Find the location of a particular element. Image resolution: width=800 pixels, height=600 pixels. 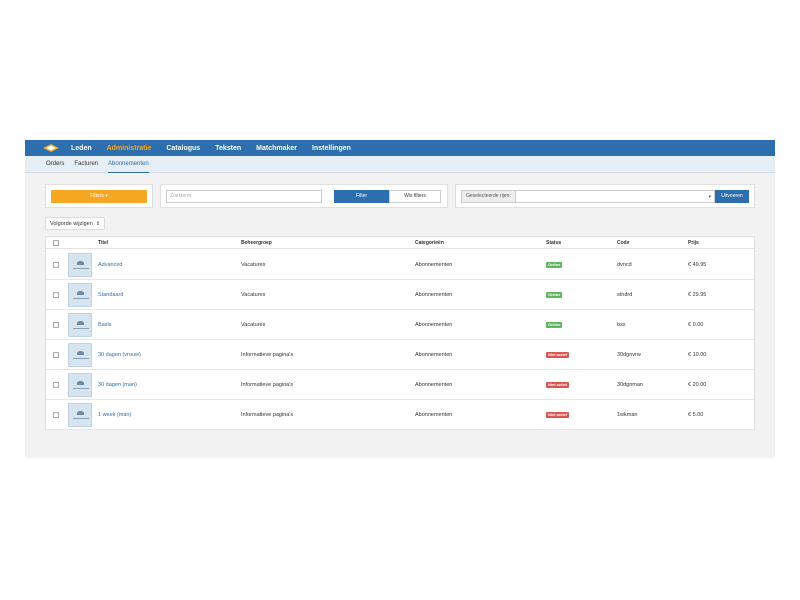

row-code: bss is located at coordinates (621, 325).